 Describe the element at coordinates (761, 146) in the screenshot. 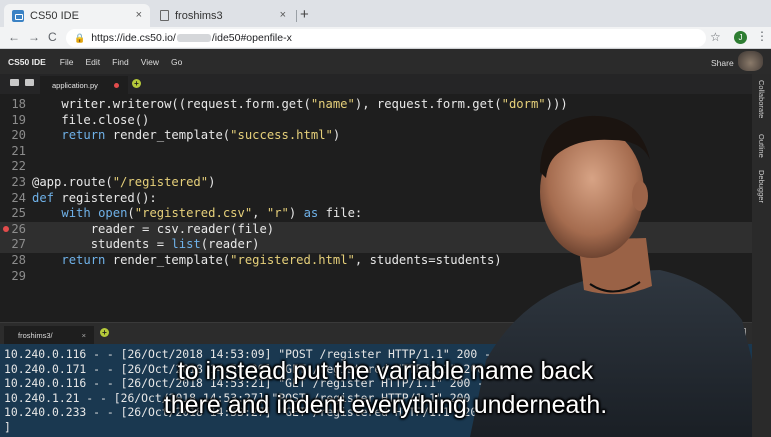

I see `side-tab-outline: Outline` at that location.